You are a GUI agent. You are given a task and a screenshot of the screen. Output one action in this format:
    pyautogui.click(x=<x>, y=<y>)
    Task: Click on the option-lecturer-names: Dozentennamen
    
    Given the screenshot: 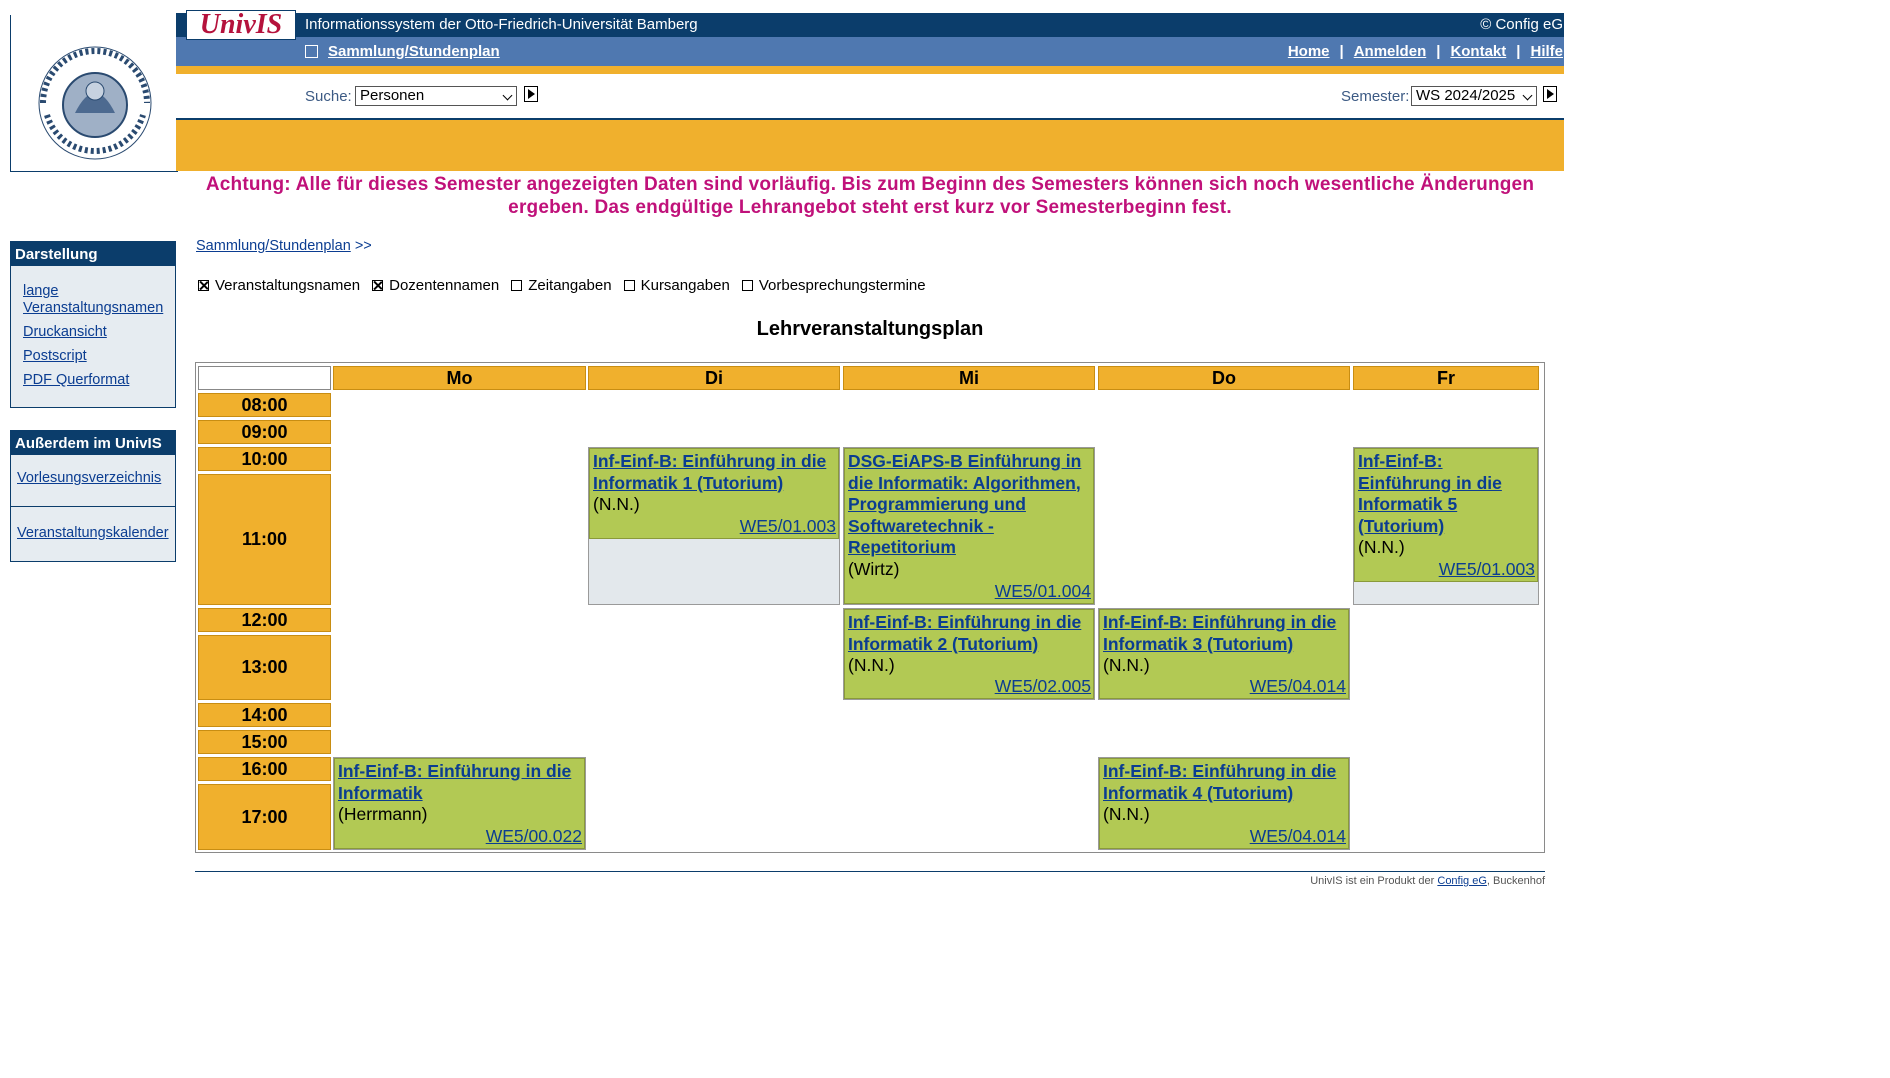 What is the action you would take?
    pyautogui.click(x=435, y=285)
    